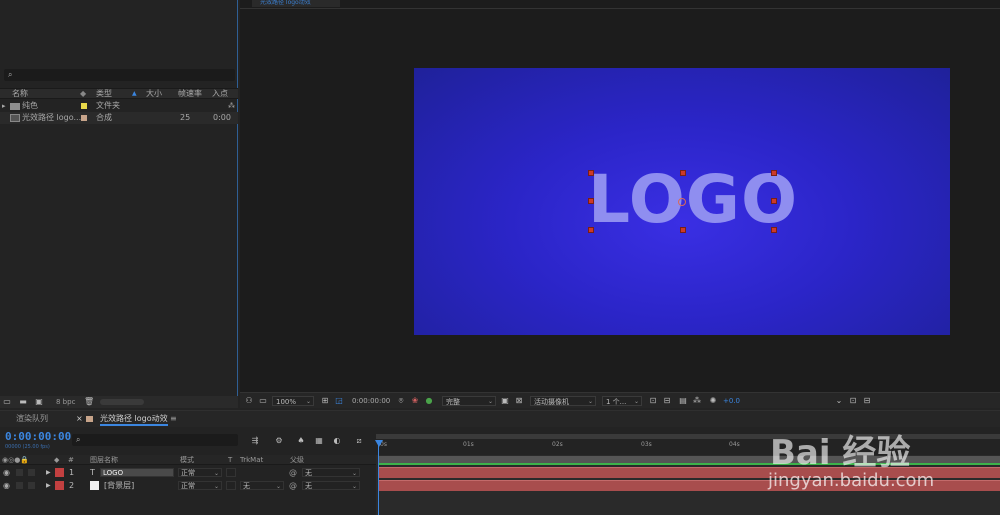 The image size is (1000, 515). What do you see at coordinates (104, 460) in the screenshot?
I see `column-layer-name: 图层名称` at bounding box center [104, 460].